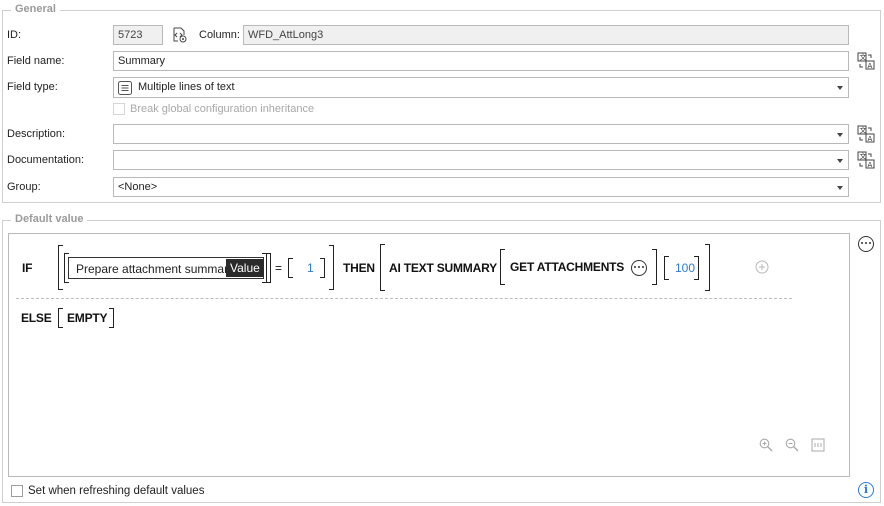 The image size is (884, 506). I want to click on field-type-select: Multiple lines of text, so click(481, 87).